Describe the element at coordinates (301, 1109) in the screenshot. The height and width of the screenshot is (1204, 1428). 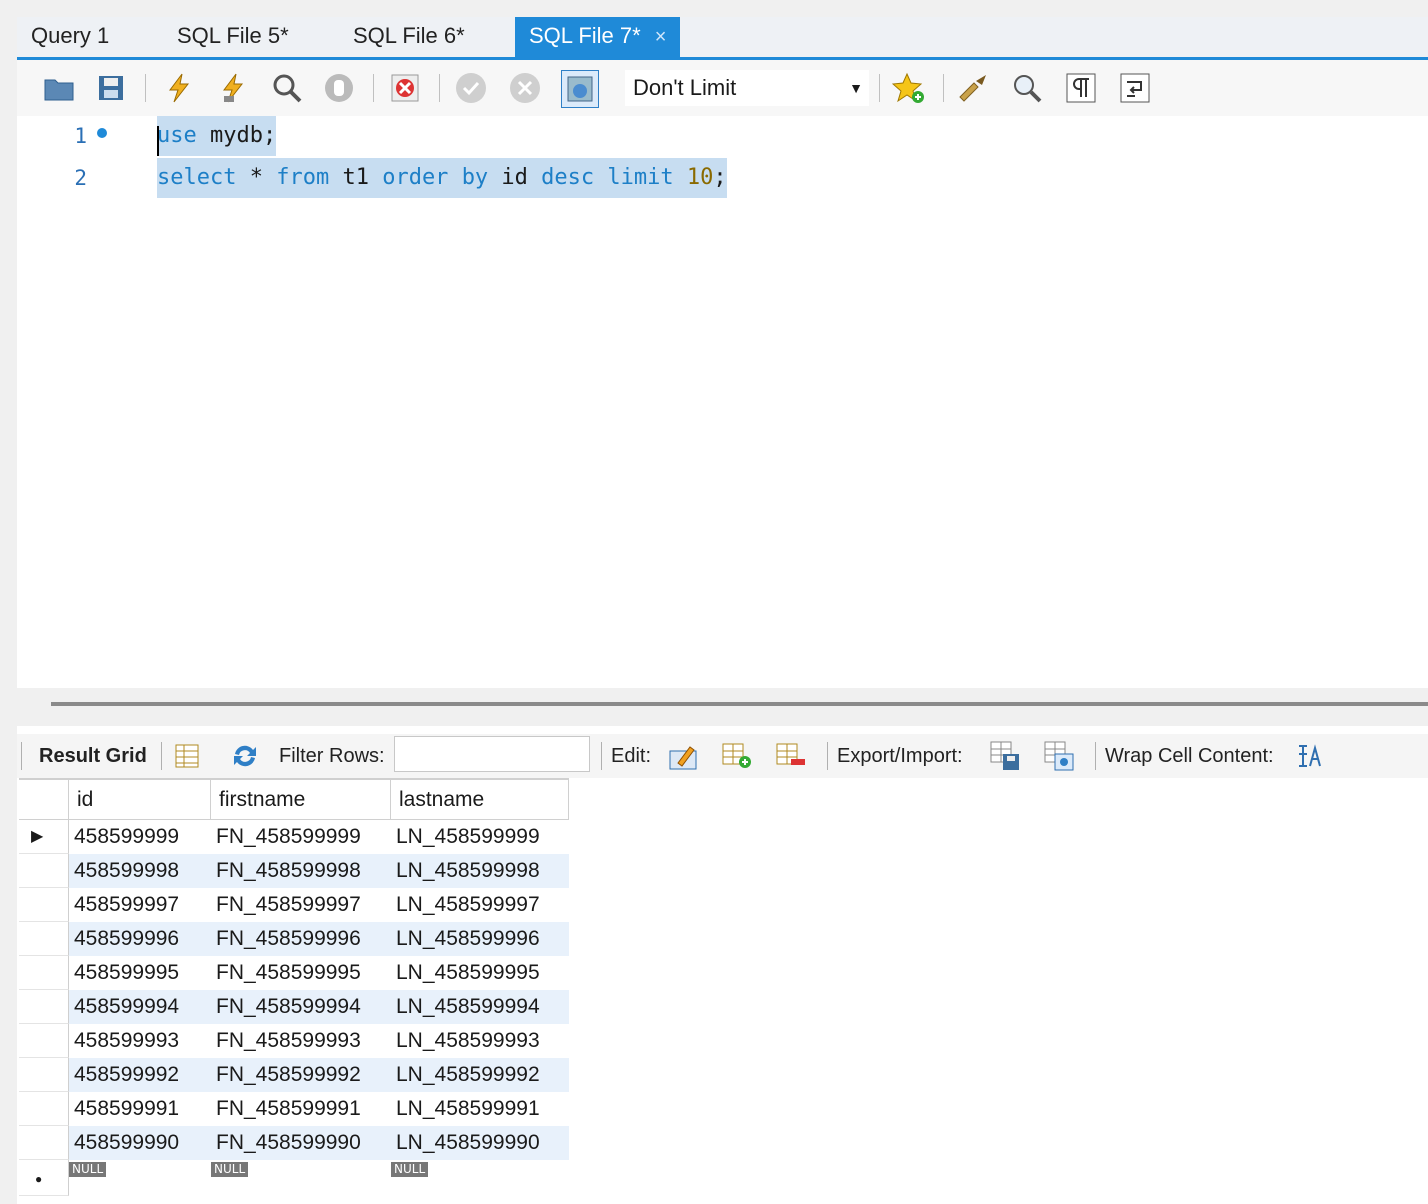
I see `table-cell: FN_458599991` at that location.